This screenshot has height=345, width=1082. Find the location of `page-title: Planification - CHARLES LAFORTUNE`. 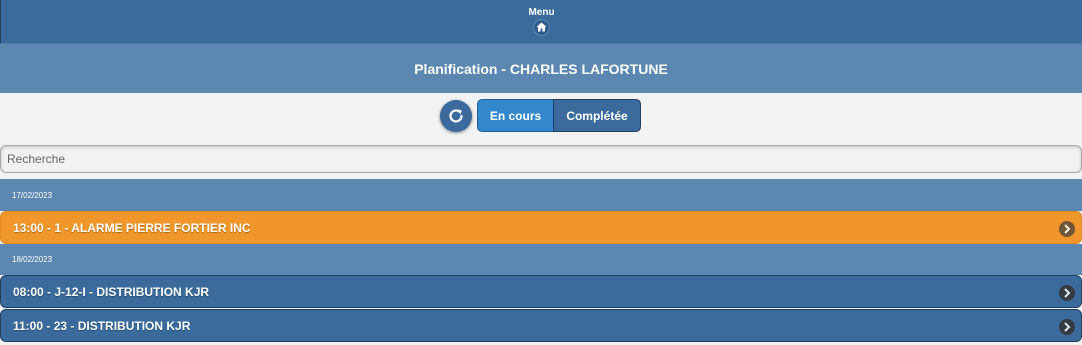

page-title: Planification - CHARLES LAFORTUNE is located at coordinates (541, 68).